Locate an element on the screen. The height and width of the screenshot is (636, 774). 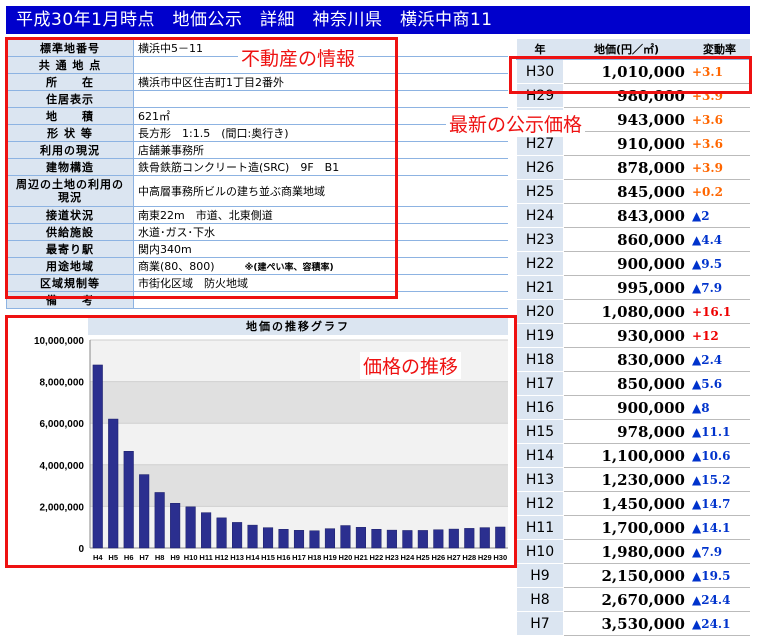
price-row: H10 1,980,000 ▲7.9 is located at coordinates (633, 551).